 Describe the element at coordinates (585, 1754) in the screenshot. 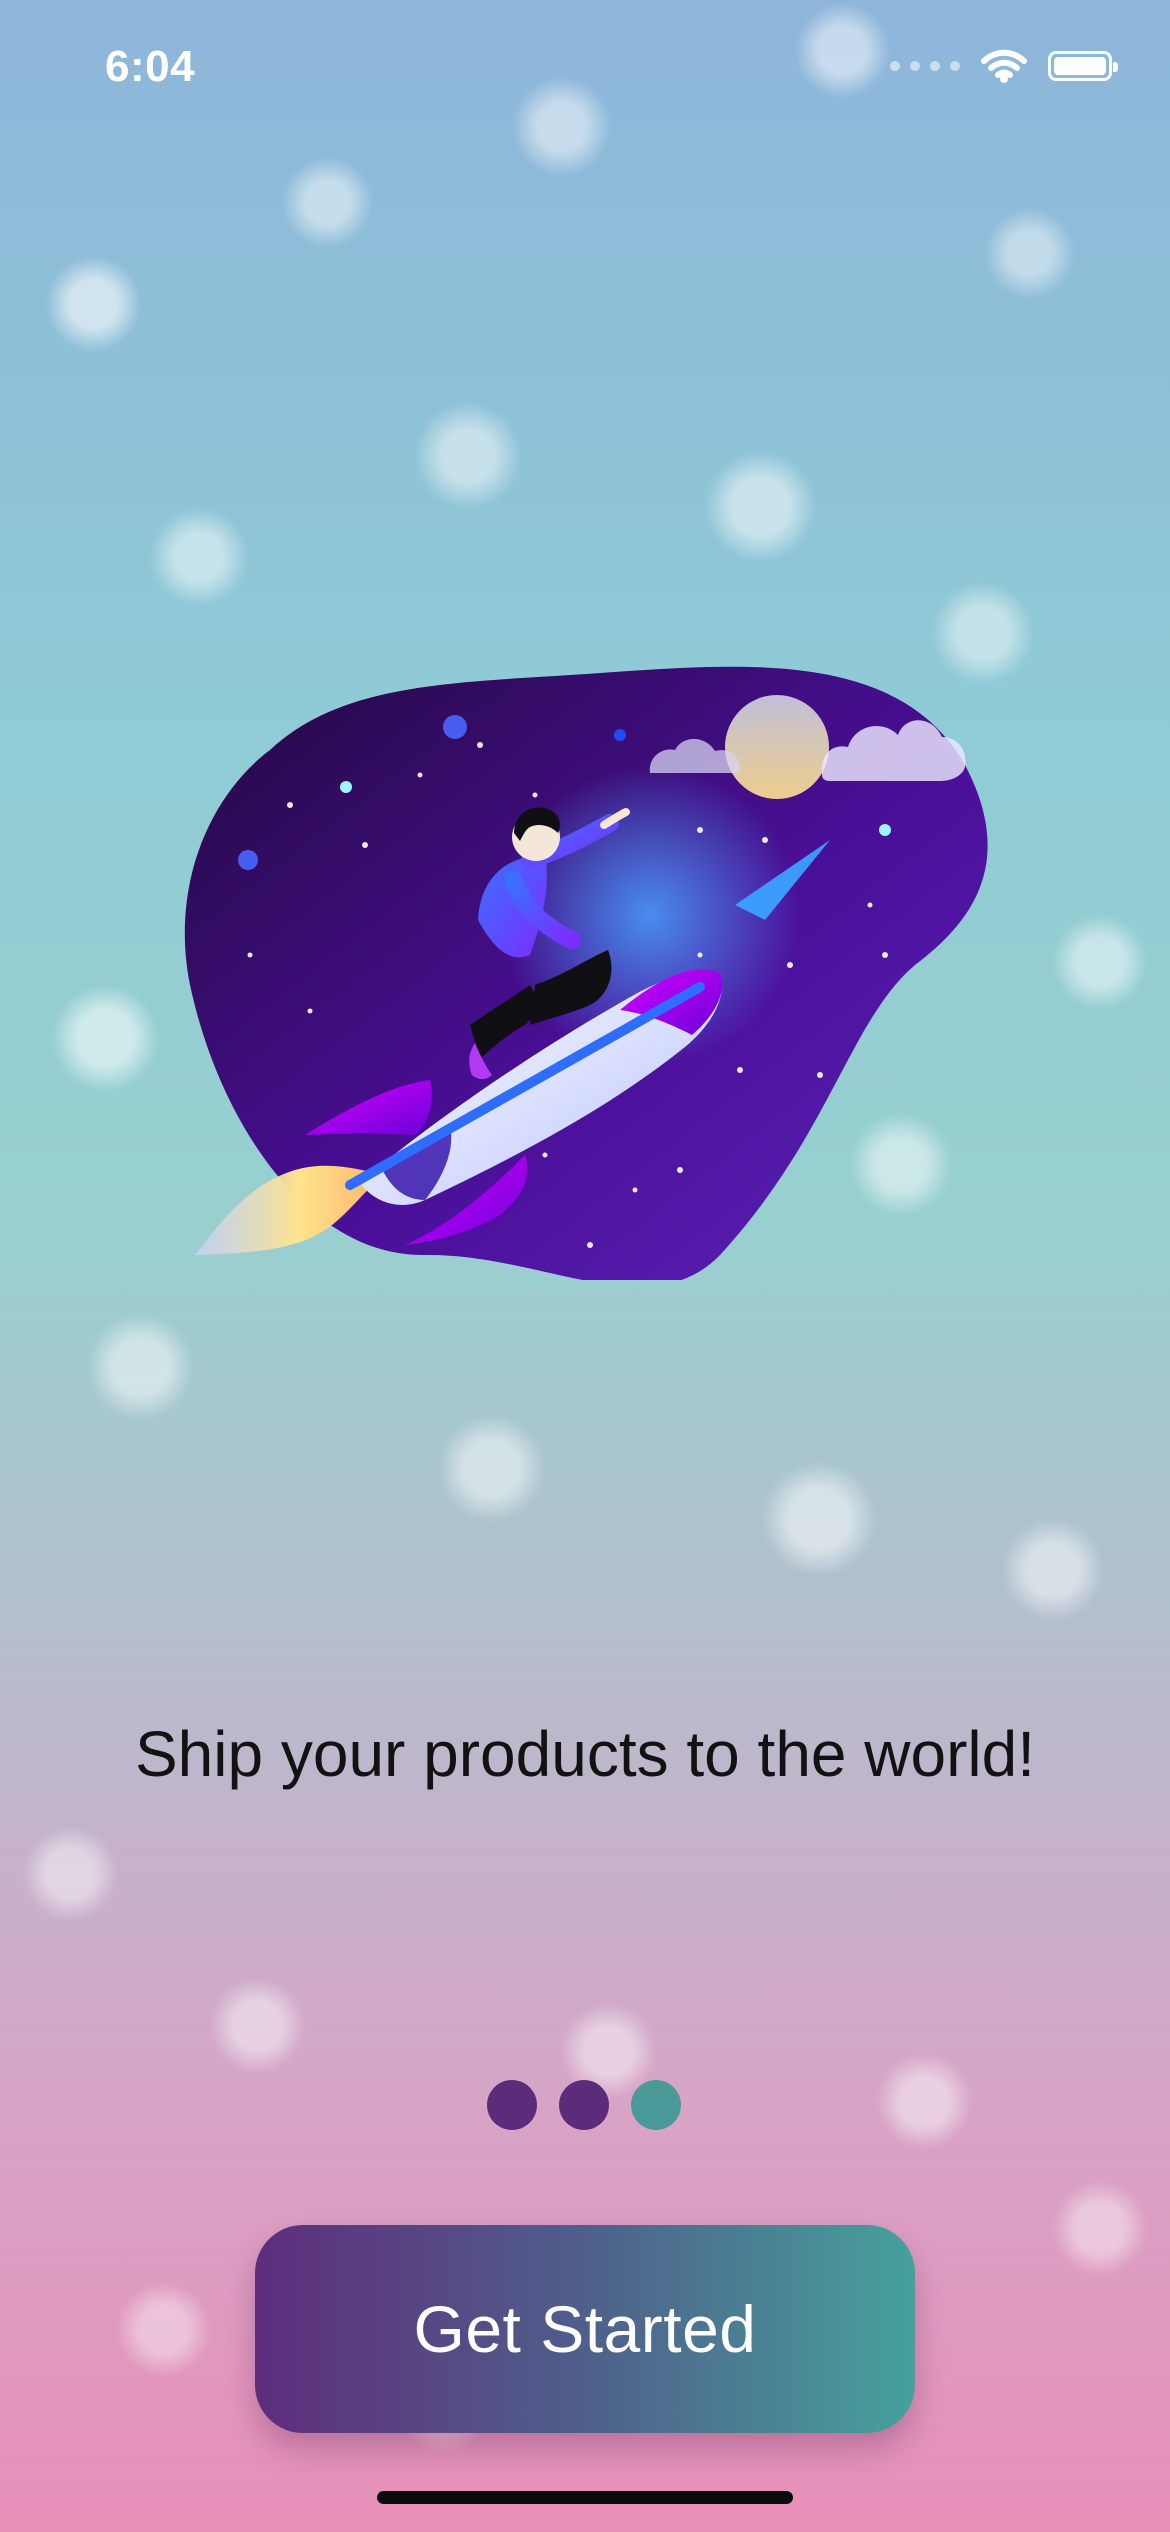

I see `onboarding-headline: Ship your products to the world!` at that location.